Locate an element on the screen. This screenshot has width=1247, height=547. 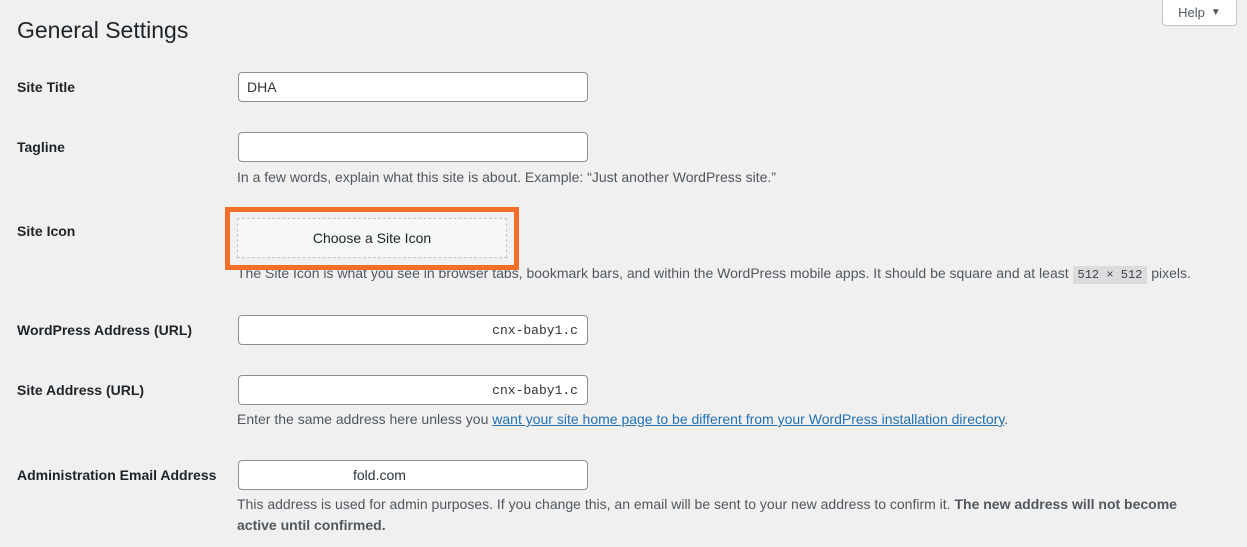
site-icon-size-code: 512 × 512 is located at coordinates (1110, 275).